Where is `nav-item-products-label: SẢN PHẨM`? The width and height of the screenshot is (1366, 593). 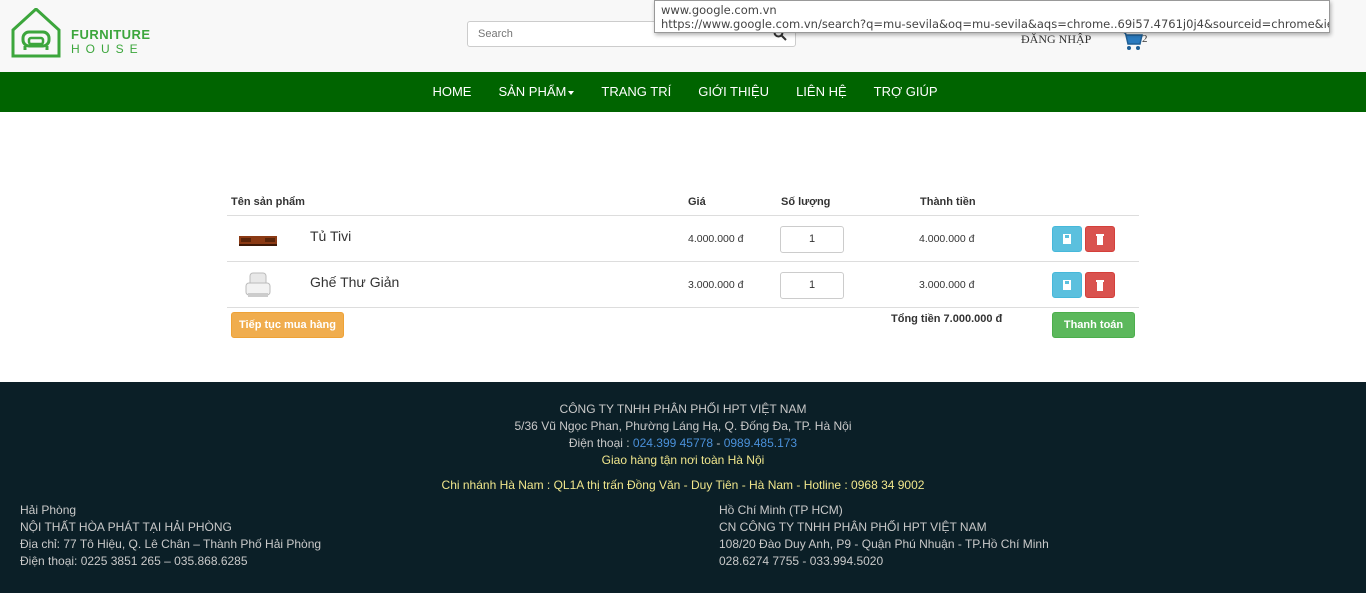
nav-item-products-label: SẢN PHẨM is located at coordinates (532, 91).